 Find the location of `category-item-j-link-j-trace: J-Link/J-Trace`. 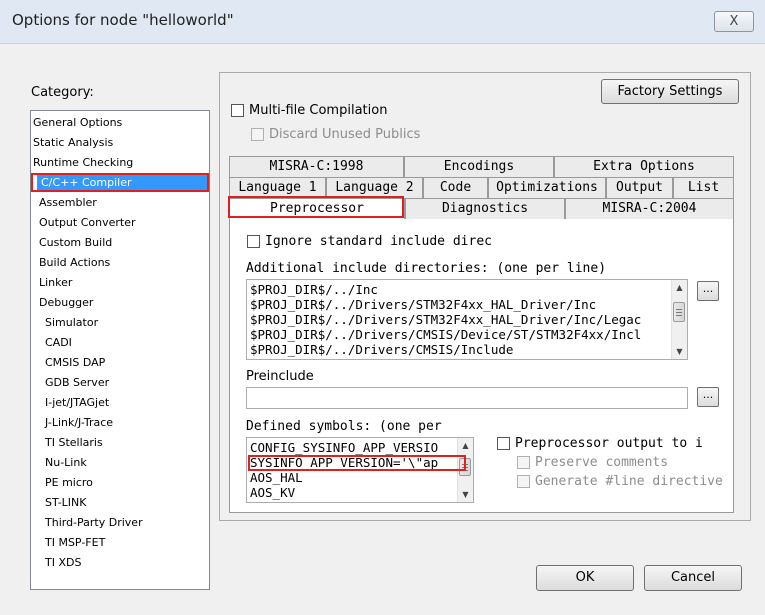

category-item-j-link-j-trace: J-Link/J-Trace is located at coordinates (79, 423).